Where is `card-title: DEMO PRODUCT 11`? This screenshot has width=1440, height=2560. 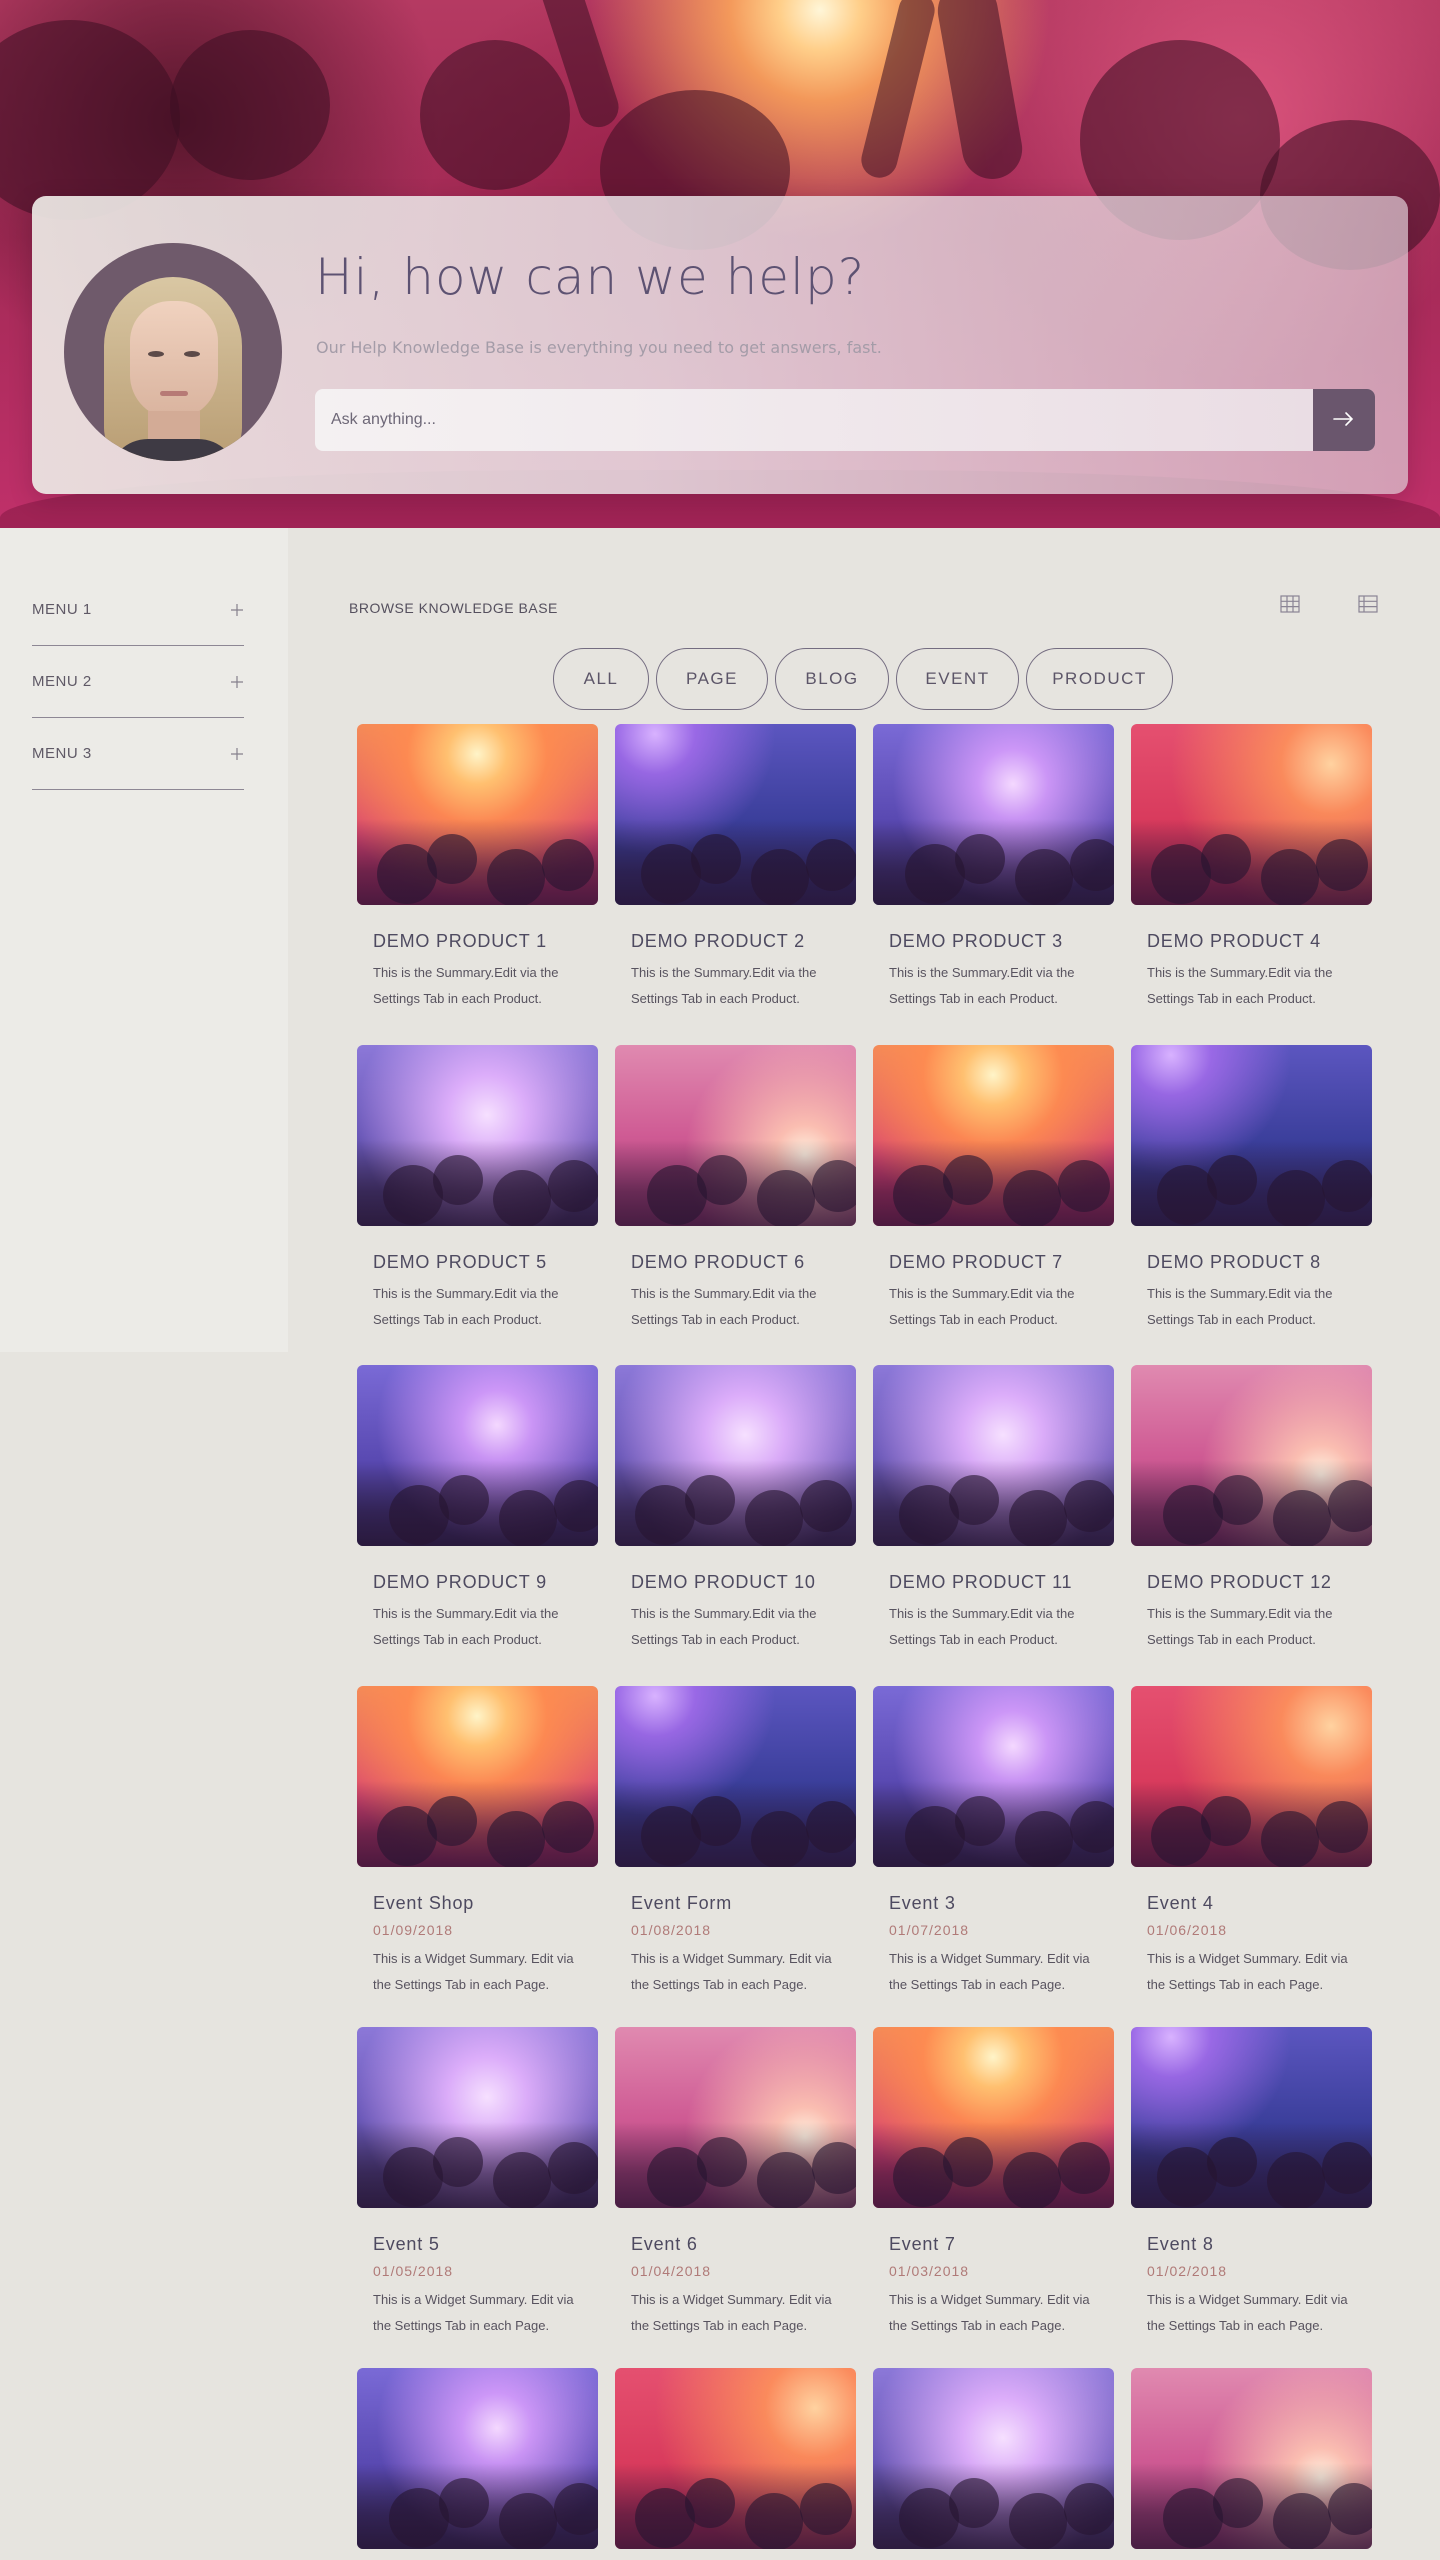 card-title: DEMO PRODUCT 11 is located at coordinates (1001, 1582).